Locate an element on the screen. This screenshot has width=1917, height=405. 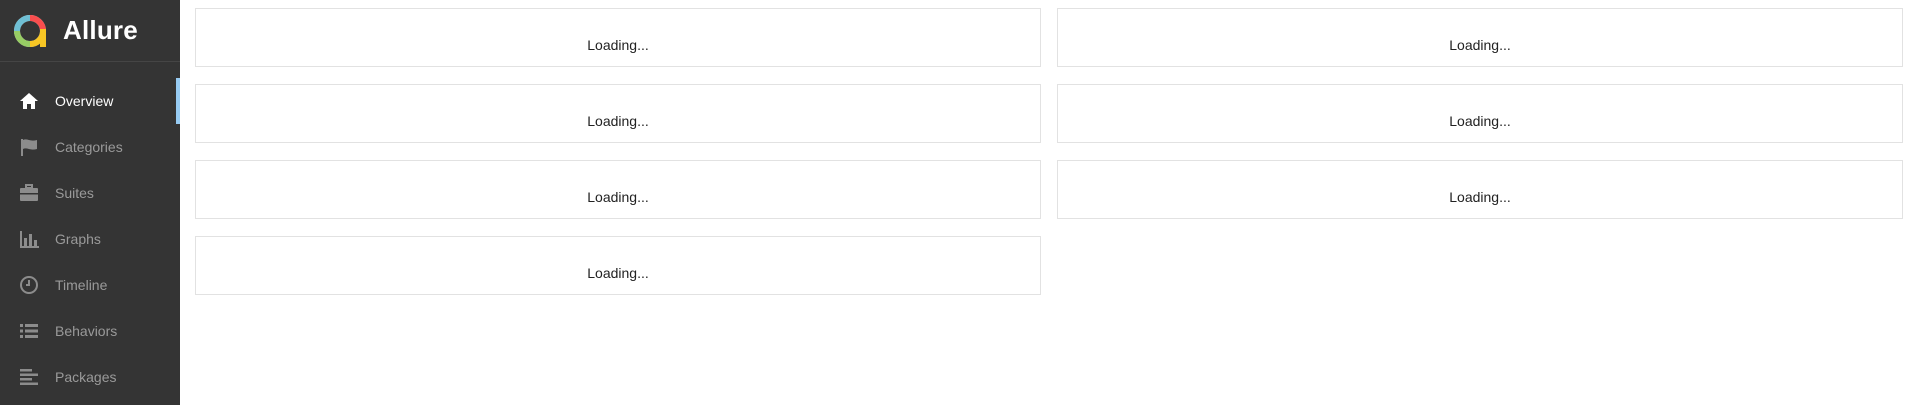
list-icon is located at coordinates (29, 331).